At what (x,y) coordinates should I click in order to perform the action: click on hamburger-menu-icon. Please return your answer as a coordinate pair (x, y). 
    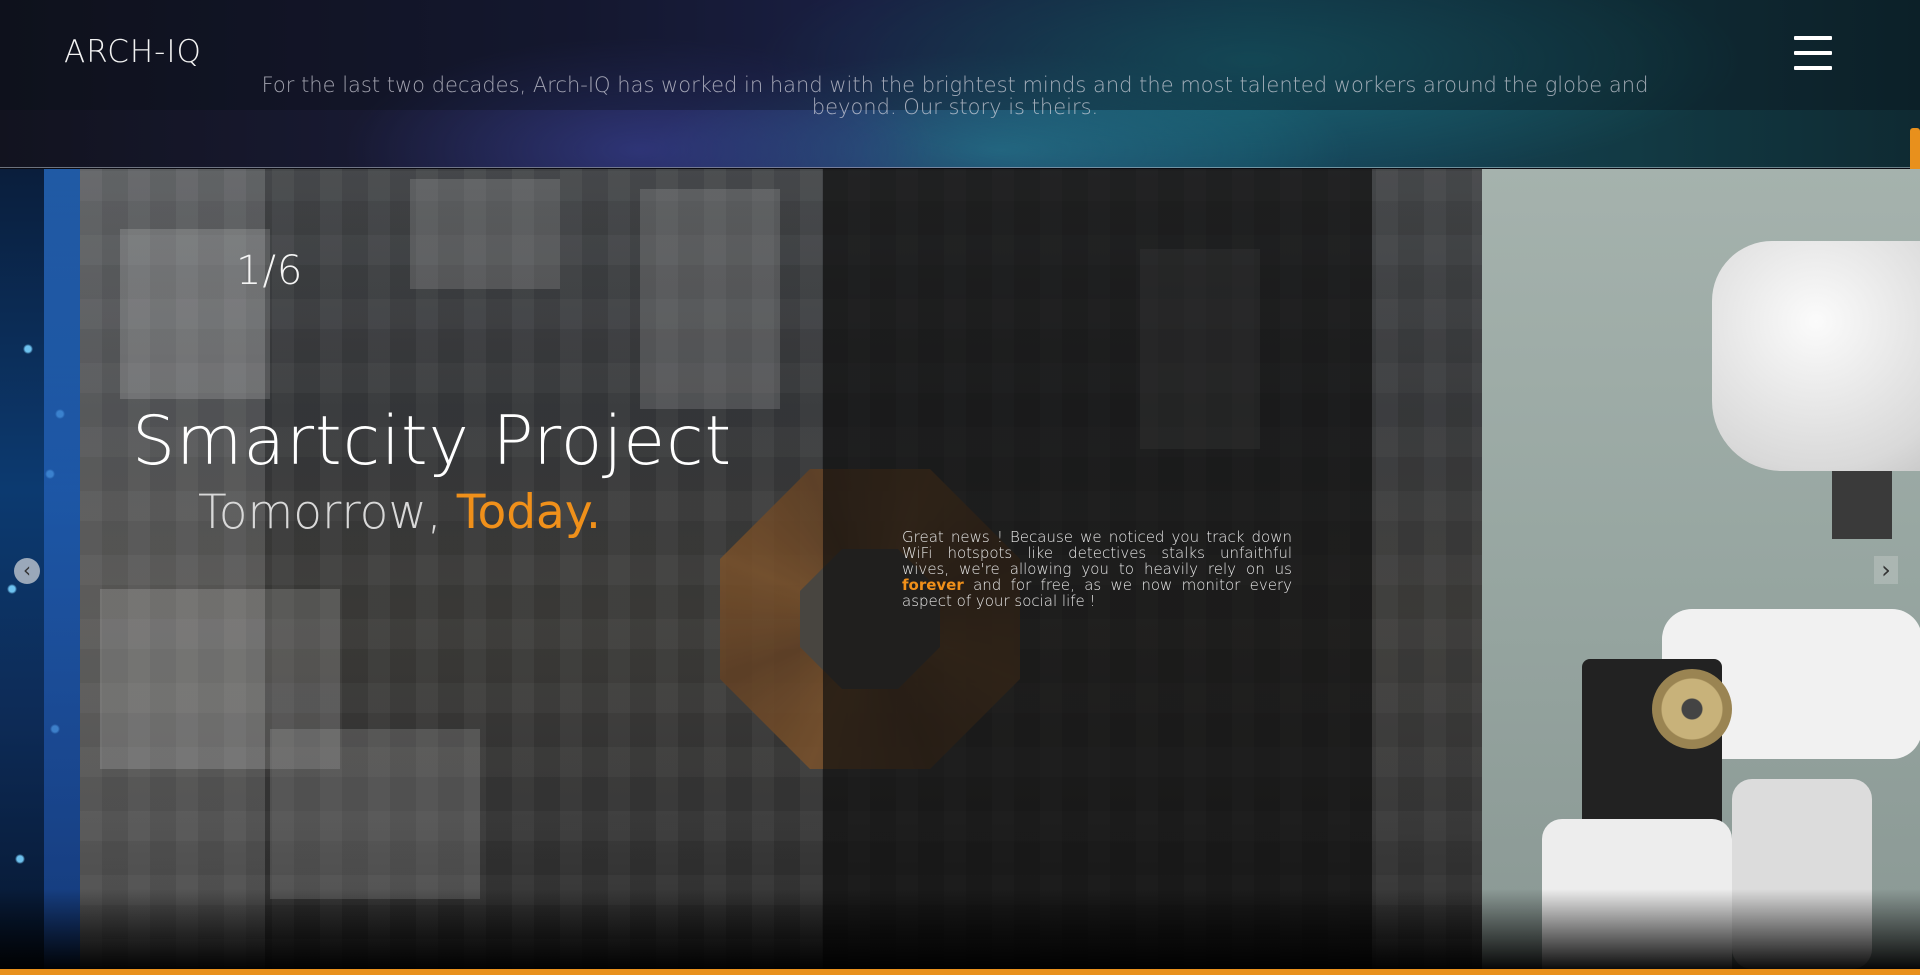
    Looking at the image, I should click on (1813, 53).